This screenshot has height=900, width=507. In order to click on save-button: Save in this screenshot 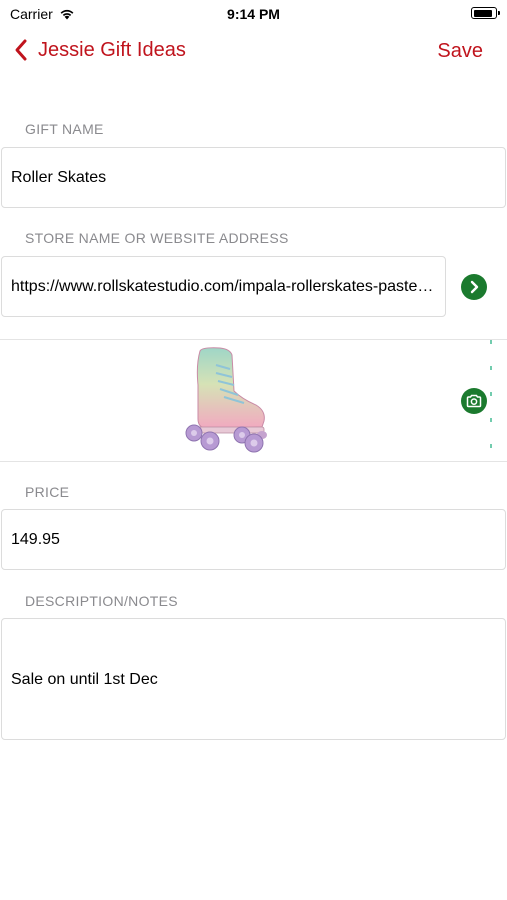, I will do `click(460, 51)`.